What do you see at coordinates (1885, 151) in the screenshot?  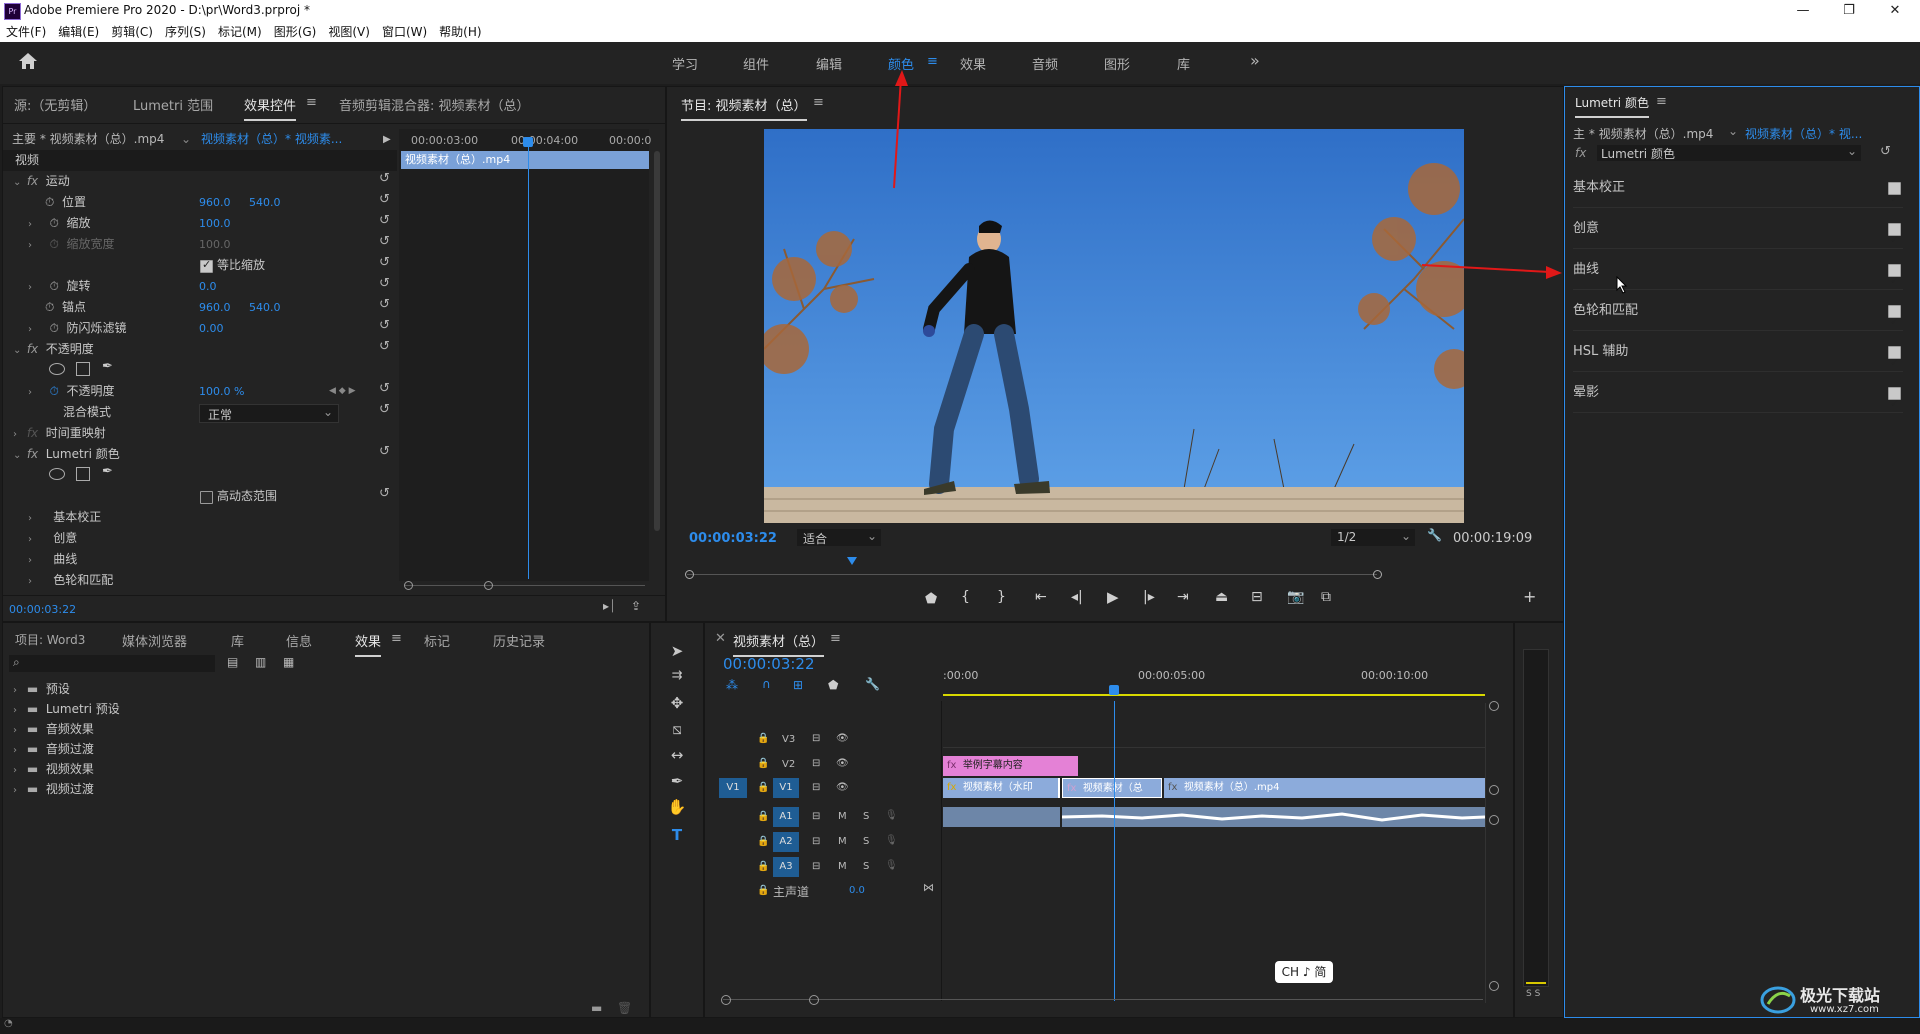 I see `reset-icon: ↺` at bounding box center [1885, 151].